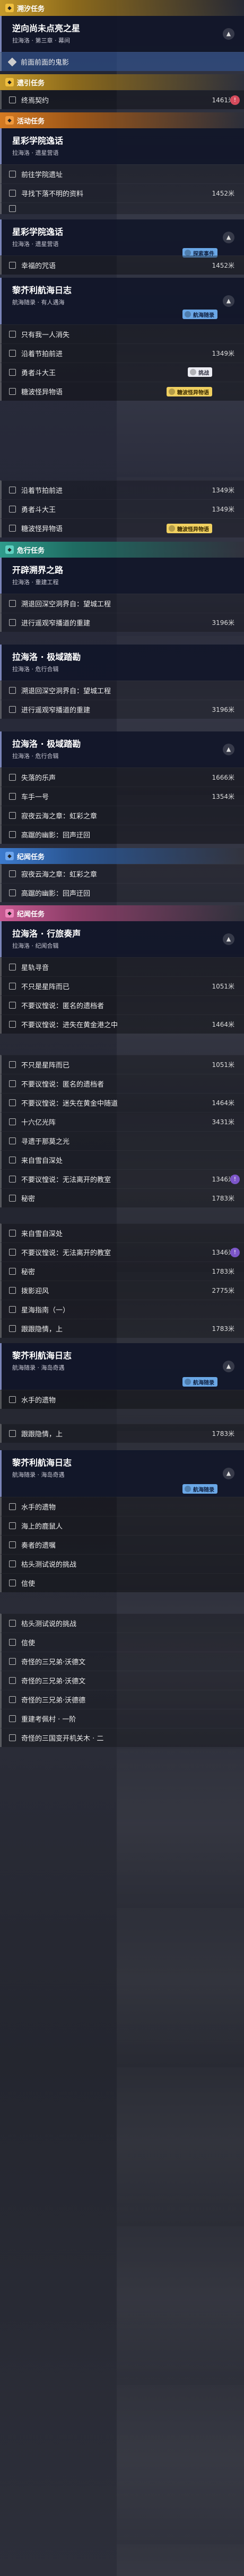 This screenshot has width=244, height=2576. What do you see at coordinates (31, 914) in the screenshot?
I see `section-label: 纪闻任务` at bounding box center [31, 914].